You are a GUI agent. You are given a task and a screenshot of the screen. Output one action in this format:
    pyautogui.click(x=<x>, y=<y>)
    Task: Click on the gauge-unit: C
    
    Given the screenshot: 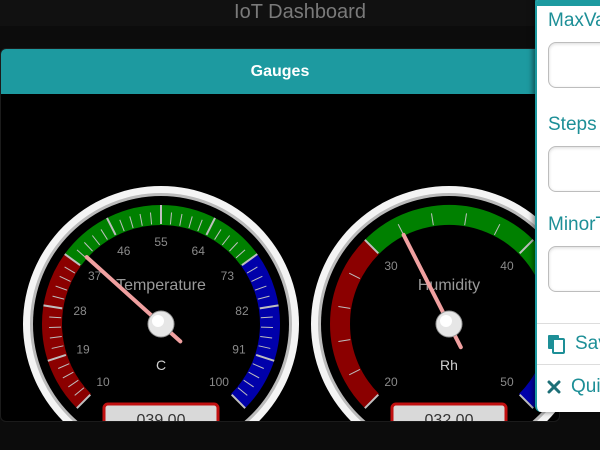 What is the action you would take?
    pyautogui.click(x=161, y=365)
    